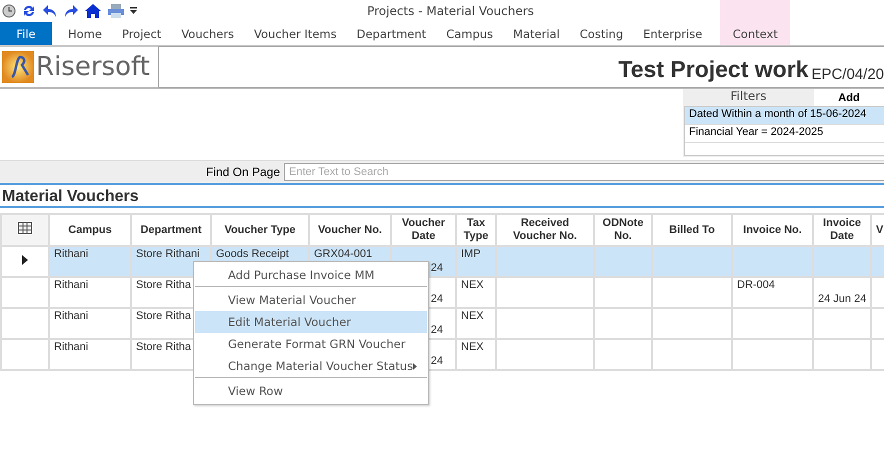 The width and height of the screenshot is (884, 463). Describe the element at coordinates (450, 11) in the screenshot. I see `window-title: Projects - Material Vouchers` at that location.